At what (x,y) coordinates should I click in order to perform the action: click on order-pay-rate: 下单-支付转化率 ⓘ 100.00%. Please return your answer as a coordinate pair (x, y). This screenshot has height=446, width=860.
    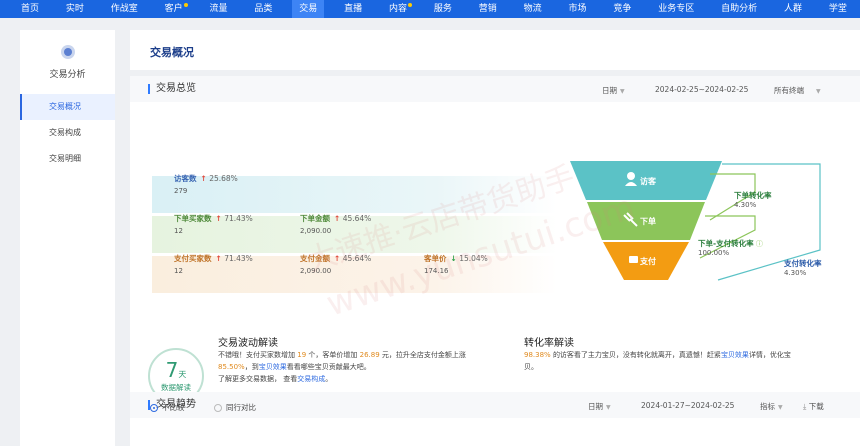
    Looking at the image, I should click on (730, 247).